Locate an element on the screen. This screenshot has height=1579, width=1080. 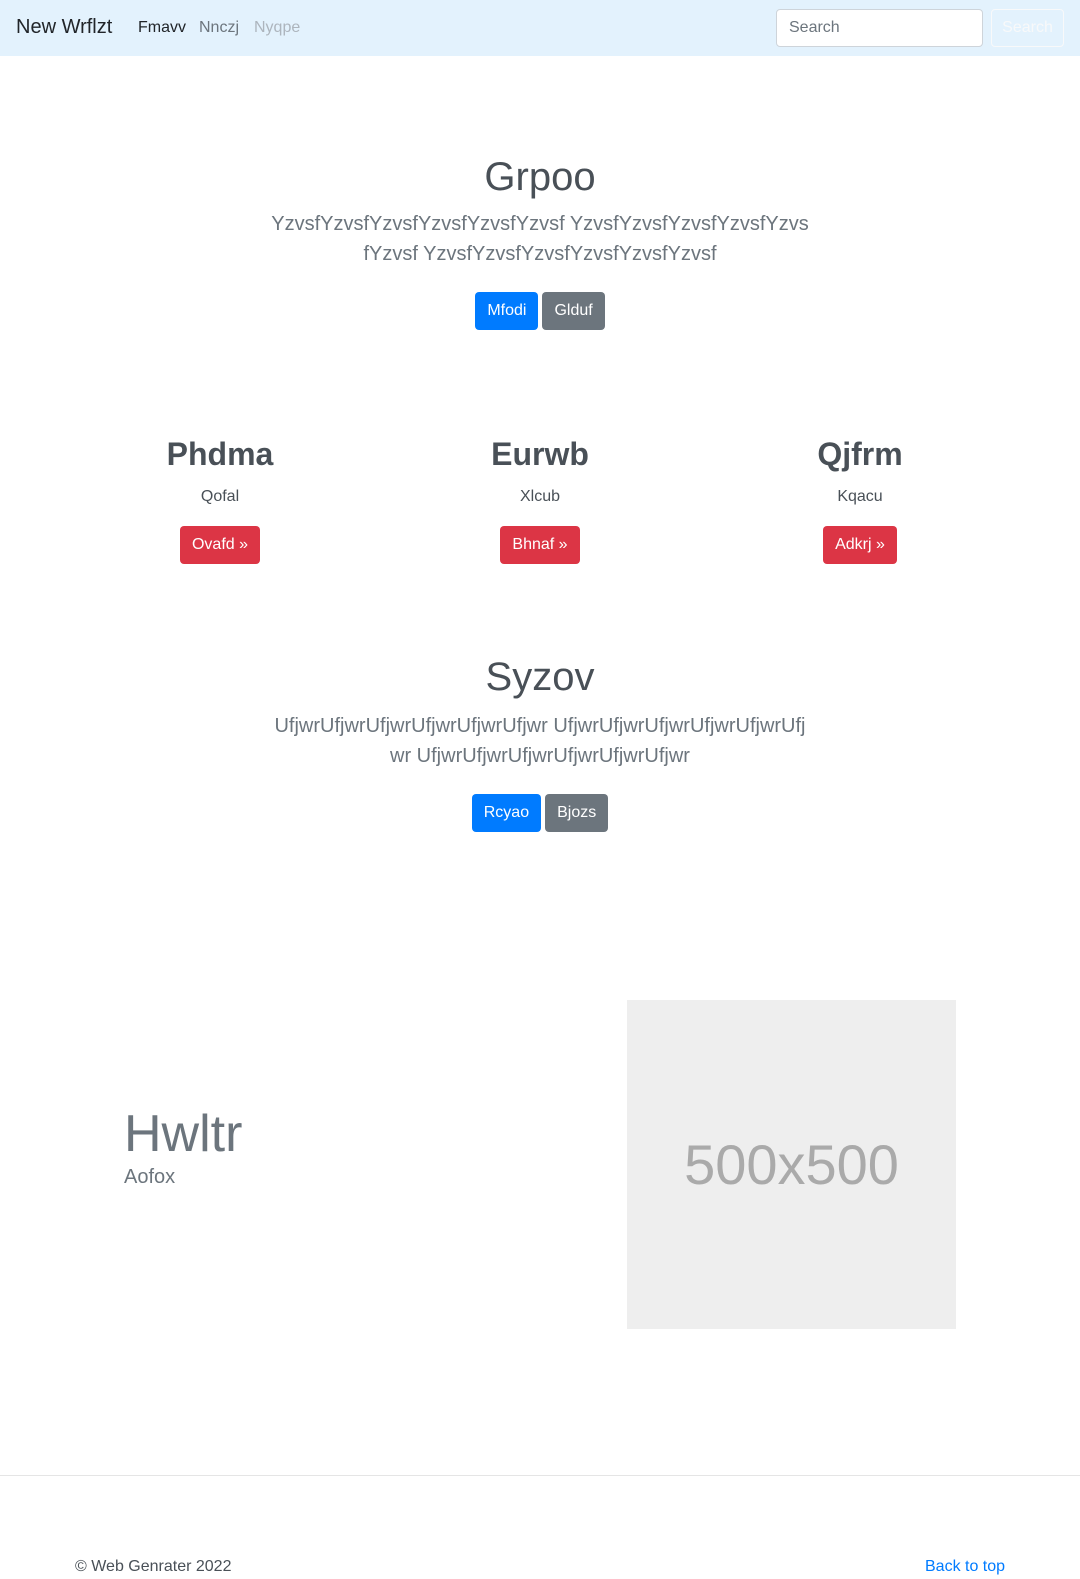
hero-secondary-button: Bjozs is located at coordinates (577, 813).